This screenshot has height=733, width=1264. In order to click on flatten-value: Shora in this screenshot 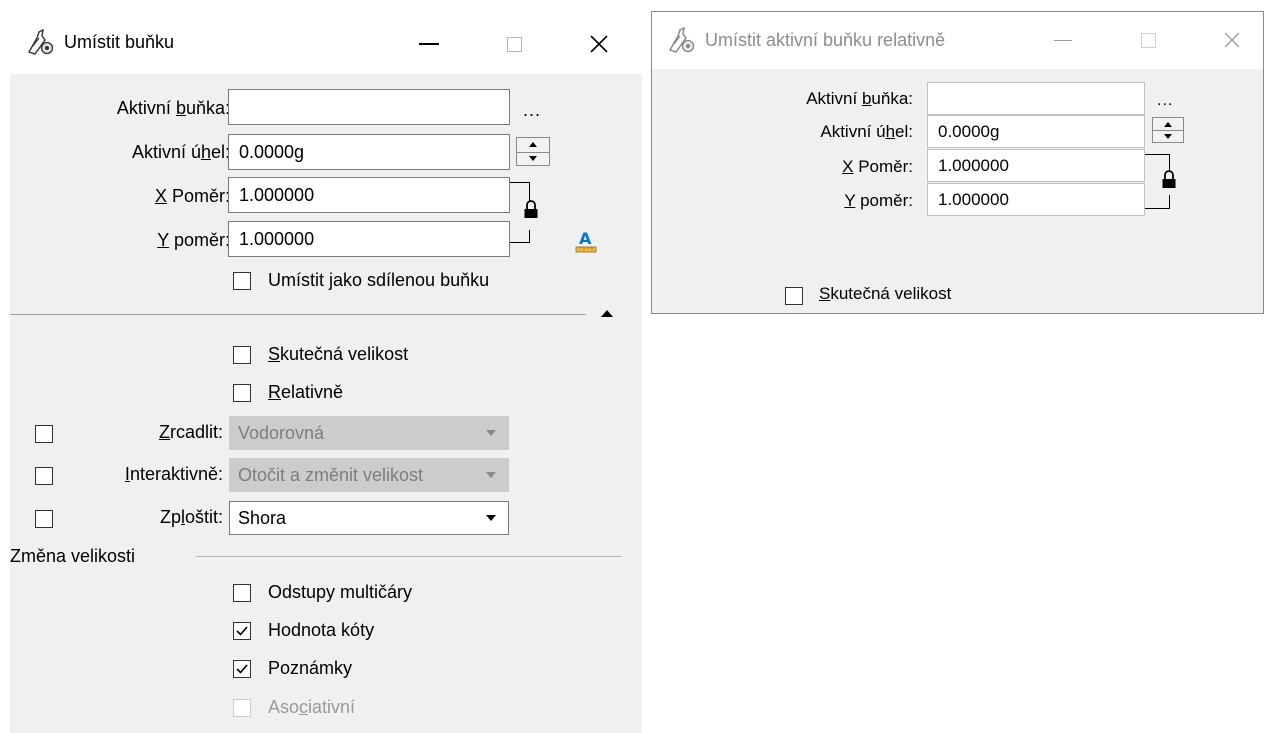, I will do `click(262, 517)`.